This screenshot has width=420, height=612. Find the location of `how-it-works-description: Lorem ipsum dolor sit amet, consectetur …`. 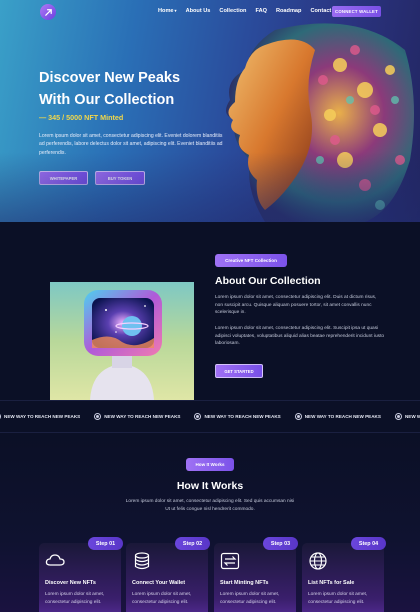

how-it-works-description: Lorem ipsum dolor sit amet, consectetur … is located at coordinates (210, 505).